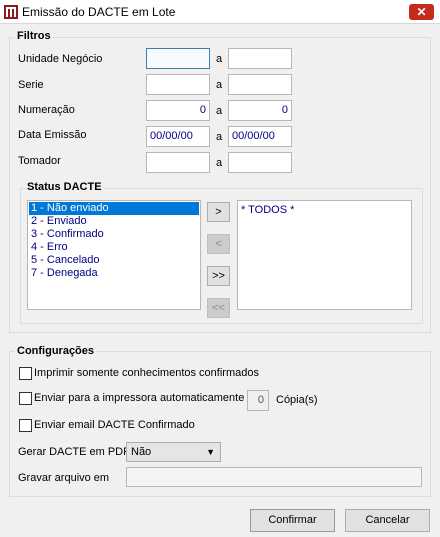  What do you see at coordinates (141, 452) in the screenshot?
I see `pdf-select-value: Não` at bounding box center [141, 452].